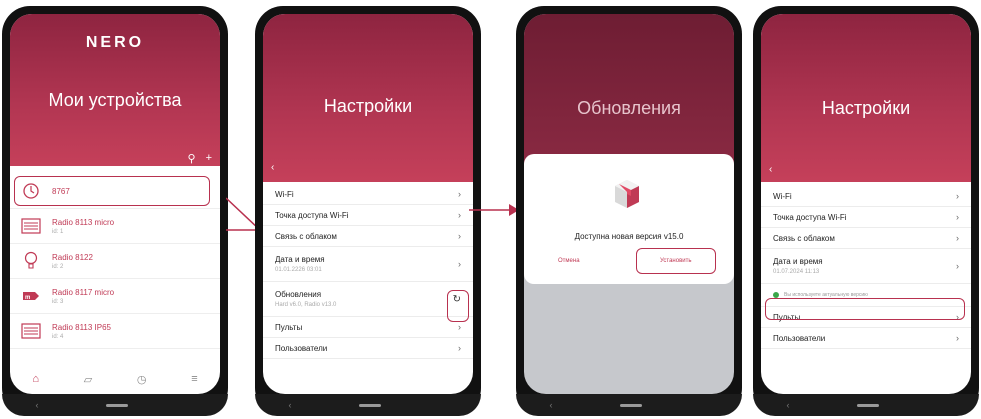 The image size is (981, 419). What do you see at coordinates (289, 327) in the screenshot?
I see `settings-label: Пульты` at bounding box center [289, 327].